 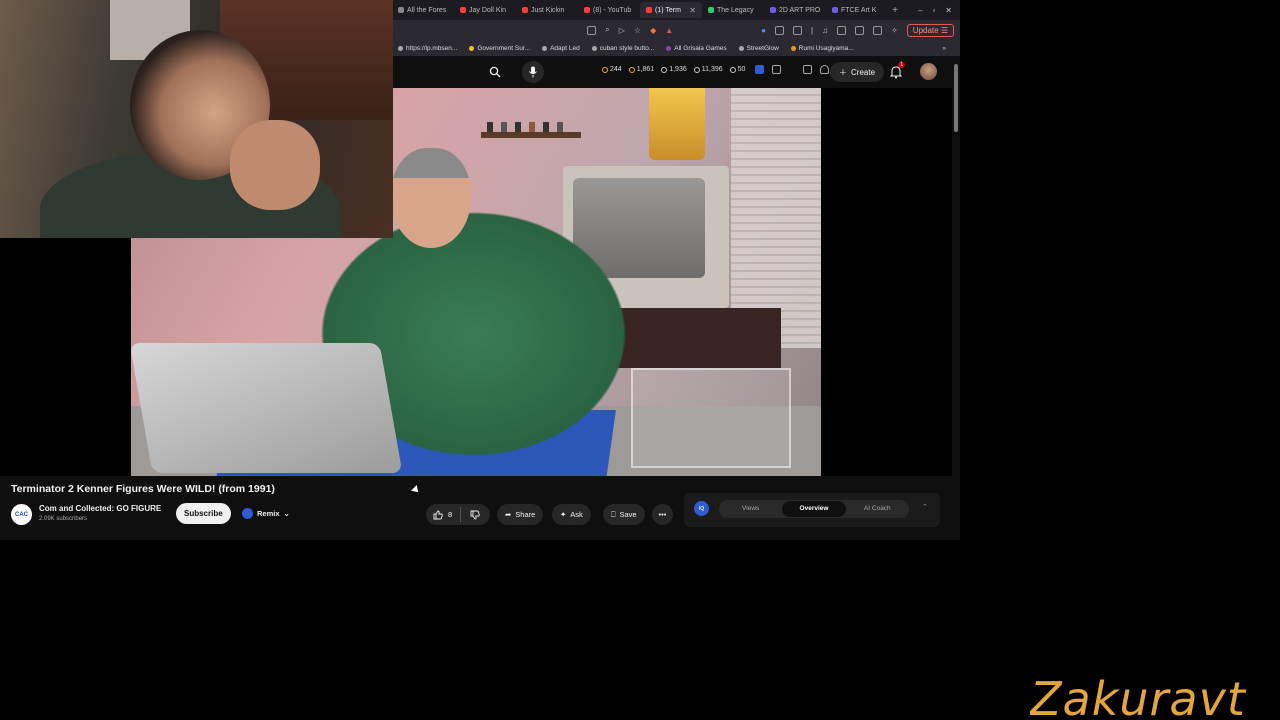 What do you see at coordinates (472, 515) in the screenshot?
I see `dislike-button` at bounding box center [472, 515].